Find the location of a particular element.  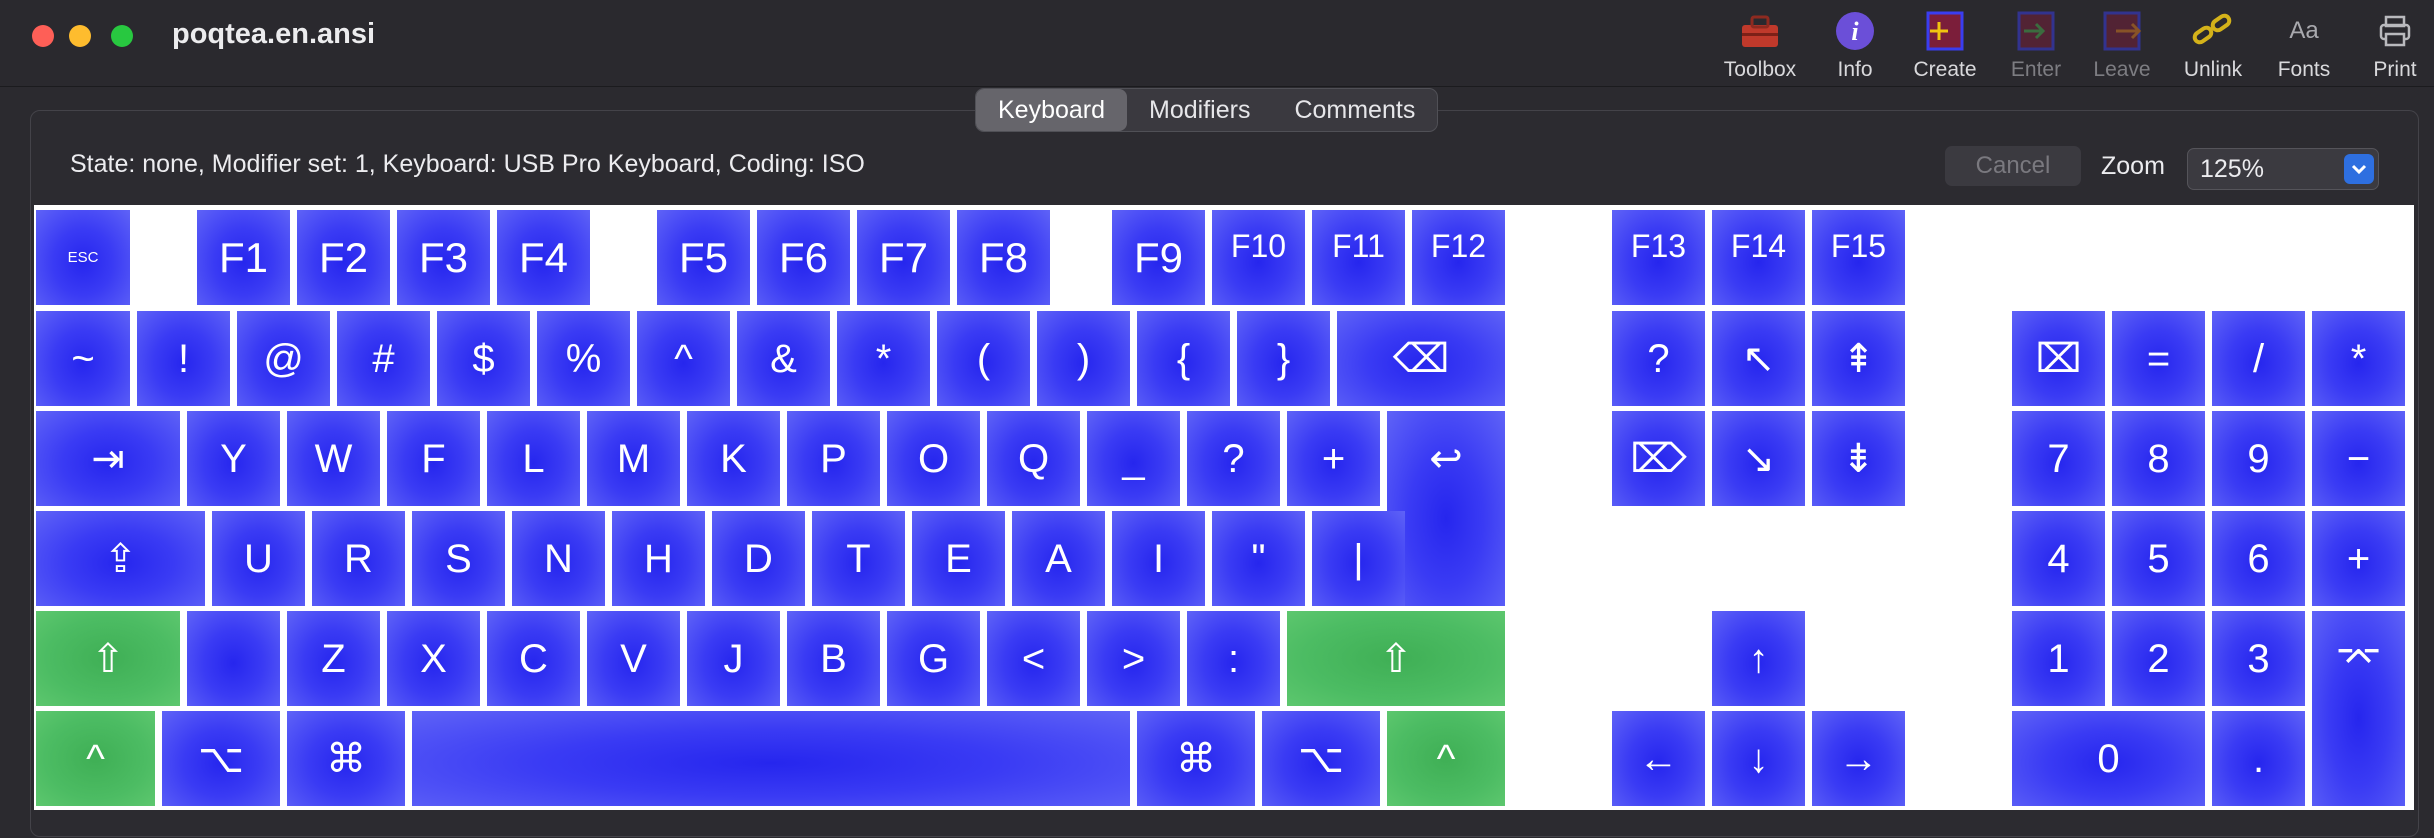

key-row1-15: ↖ is located at coordinates (1758, 358).